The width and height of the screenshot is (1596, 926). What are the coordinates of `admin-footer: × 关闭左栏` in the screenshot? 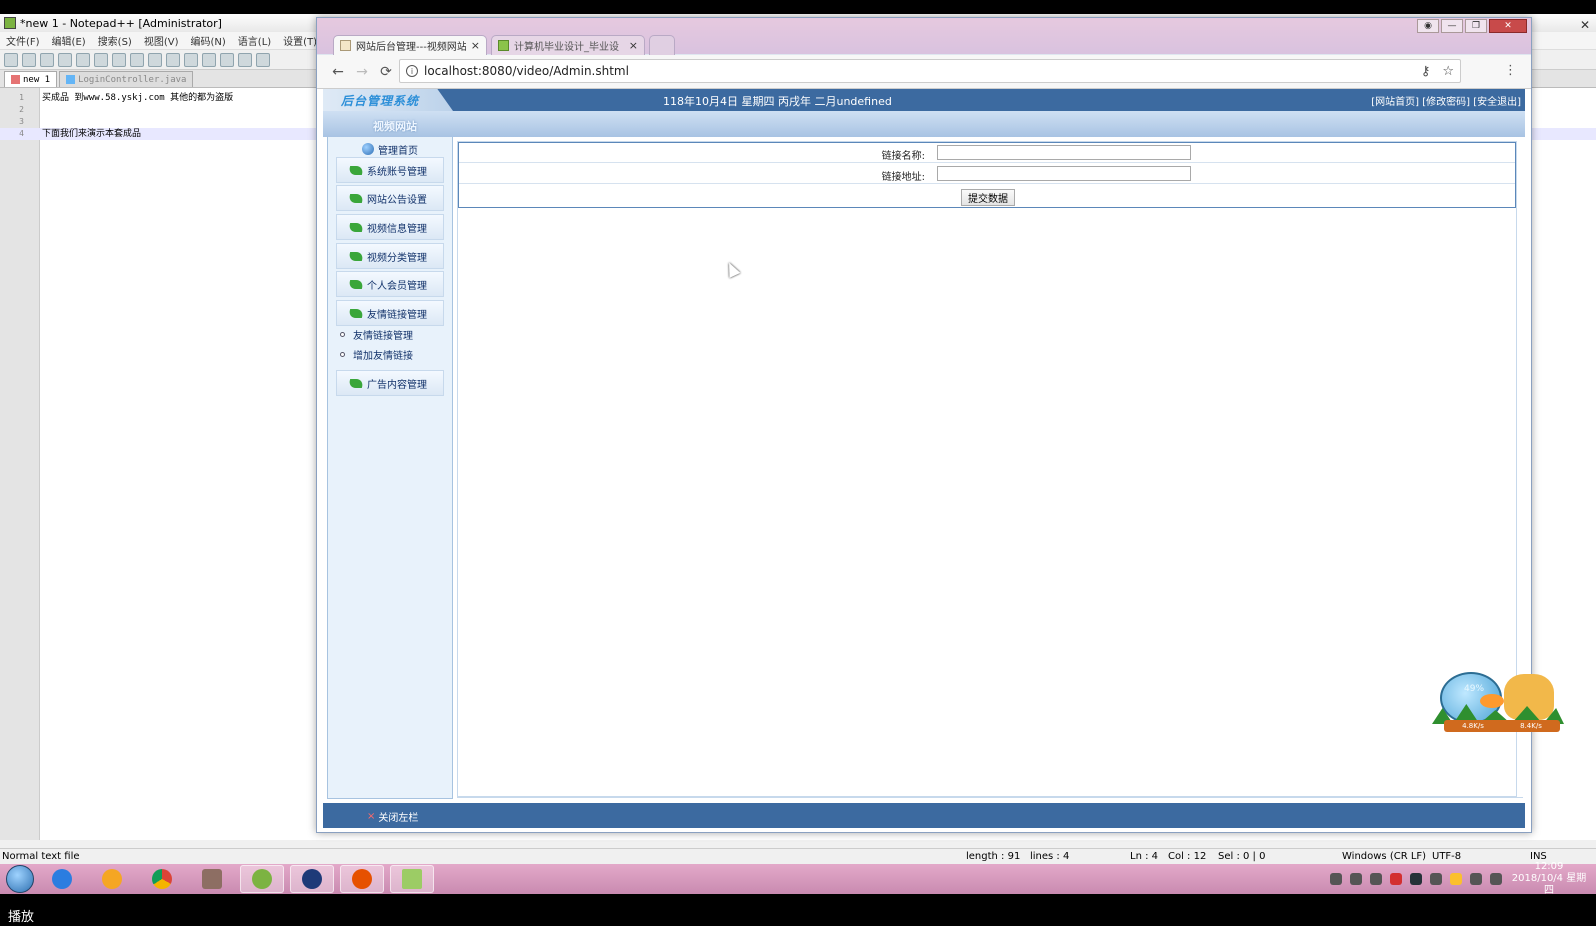 It's located at (924, 815).